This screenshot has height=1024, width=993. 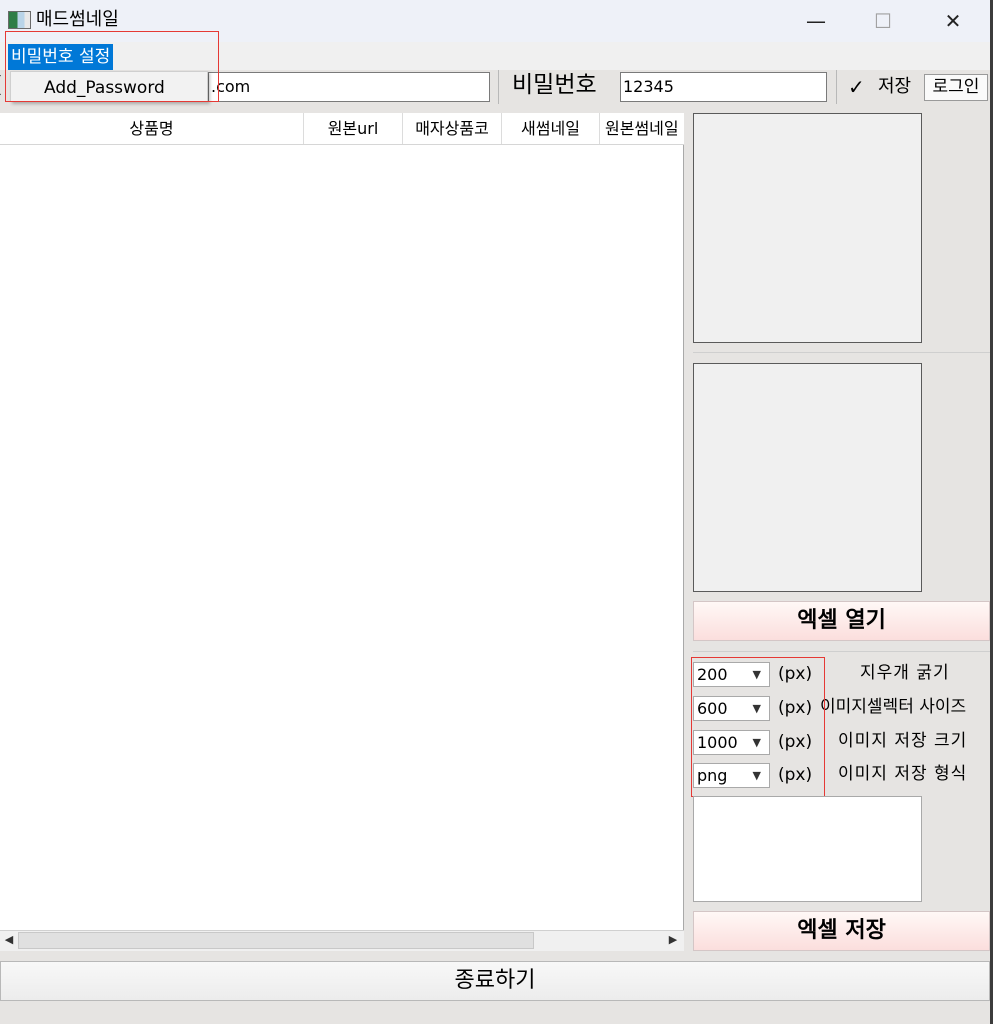 I want to click on original-image-preview, so click(x=807, y=228).